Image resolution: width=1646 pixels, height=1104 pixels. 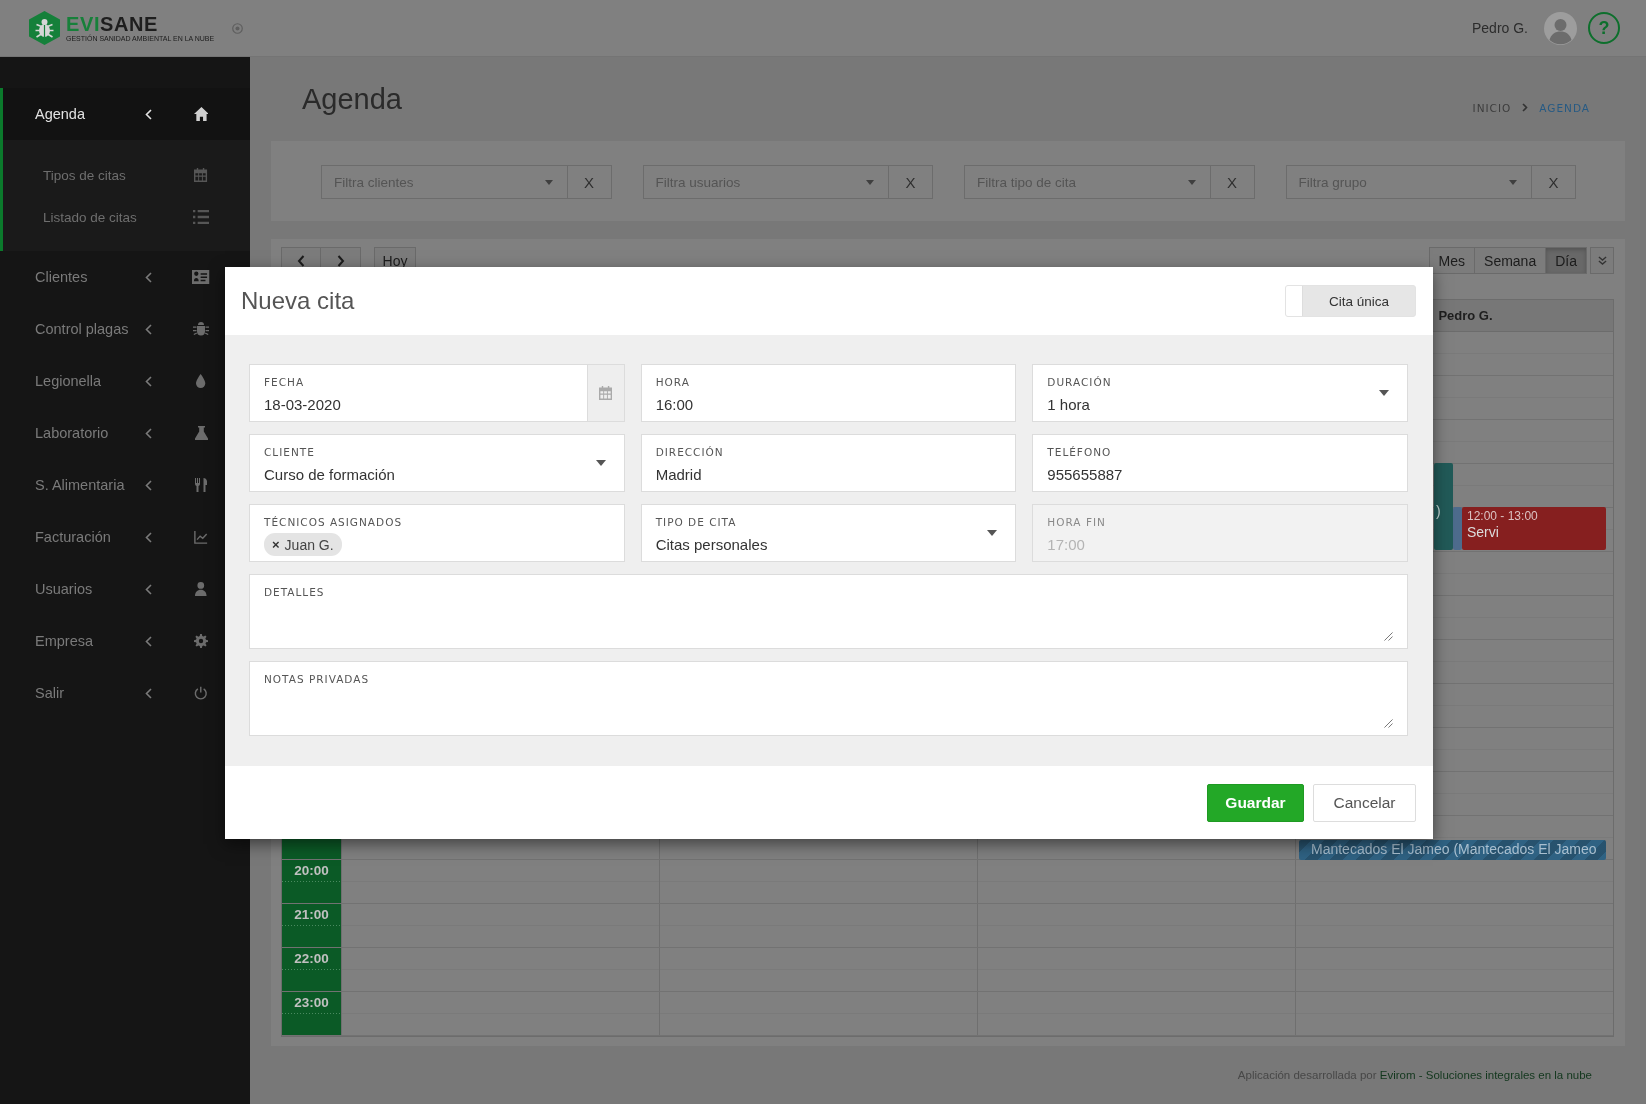 What do you see at coordinates (112, 23) in the screenshot?
I see `logo-text: EVISANE` at bounding box center [112, 23].